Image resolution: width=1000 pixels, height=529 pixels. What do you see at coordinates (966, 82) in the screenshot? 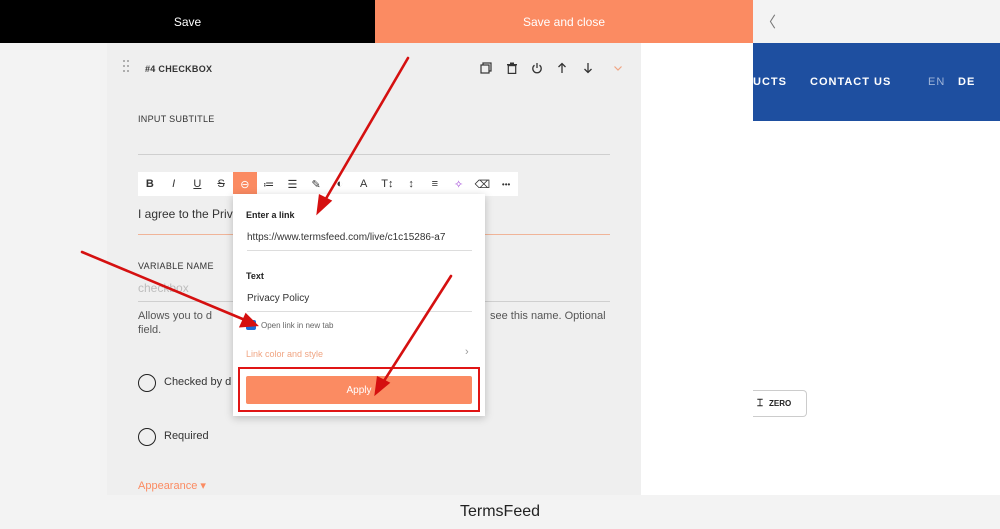
I see `lang-de-link: DE` at bounding box center [966, 82].